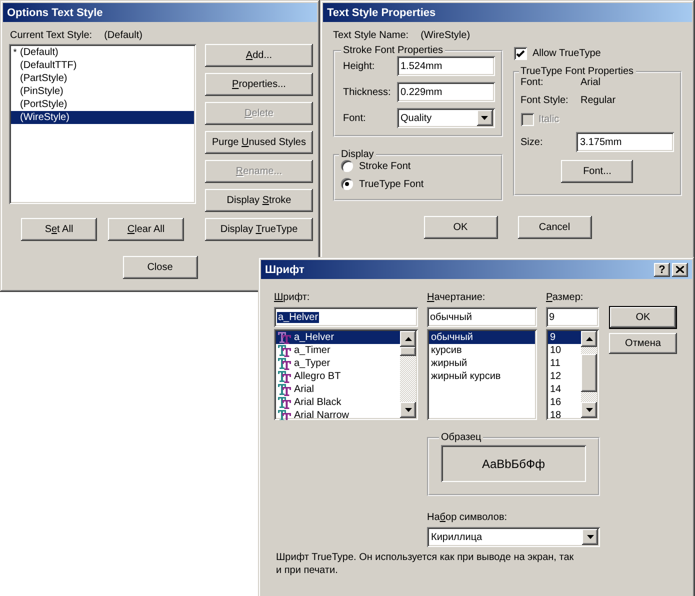 This screenshot has height=596, width=695. Describe the element at coordinates (285, 270) in the screenshot. I see `window-title: Шрифт` at that location.